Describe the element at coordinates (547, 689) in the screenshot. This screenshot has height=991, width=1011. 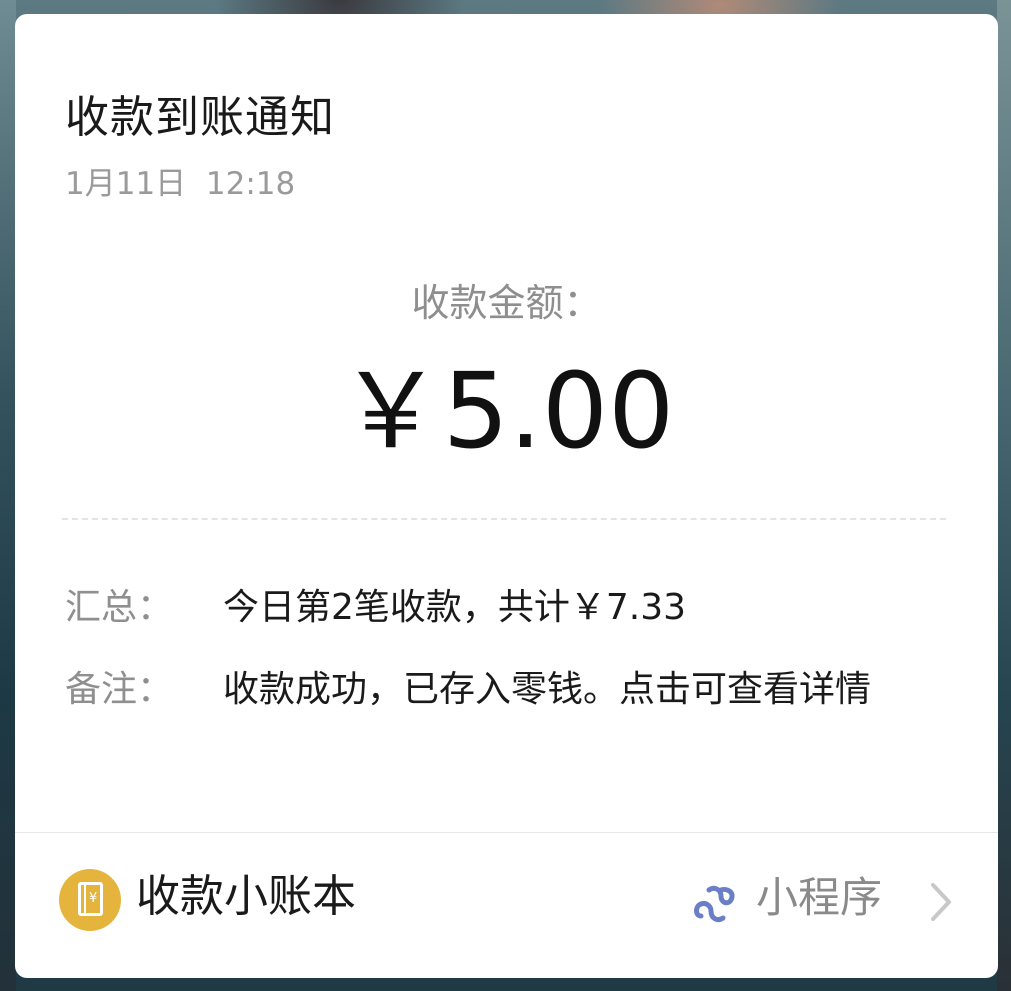
I see `note-value: 收款成功，已存入零钱。点击可查看详情` at that location.